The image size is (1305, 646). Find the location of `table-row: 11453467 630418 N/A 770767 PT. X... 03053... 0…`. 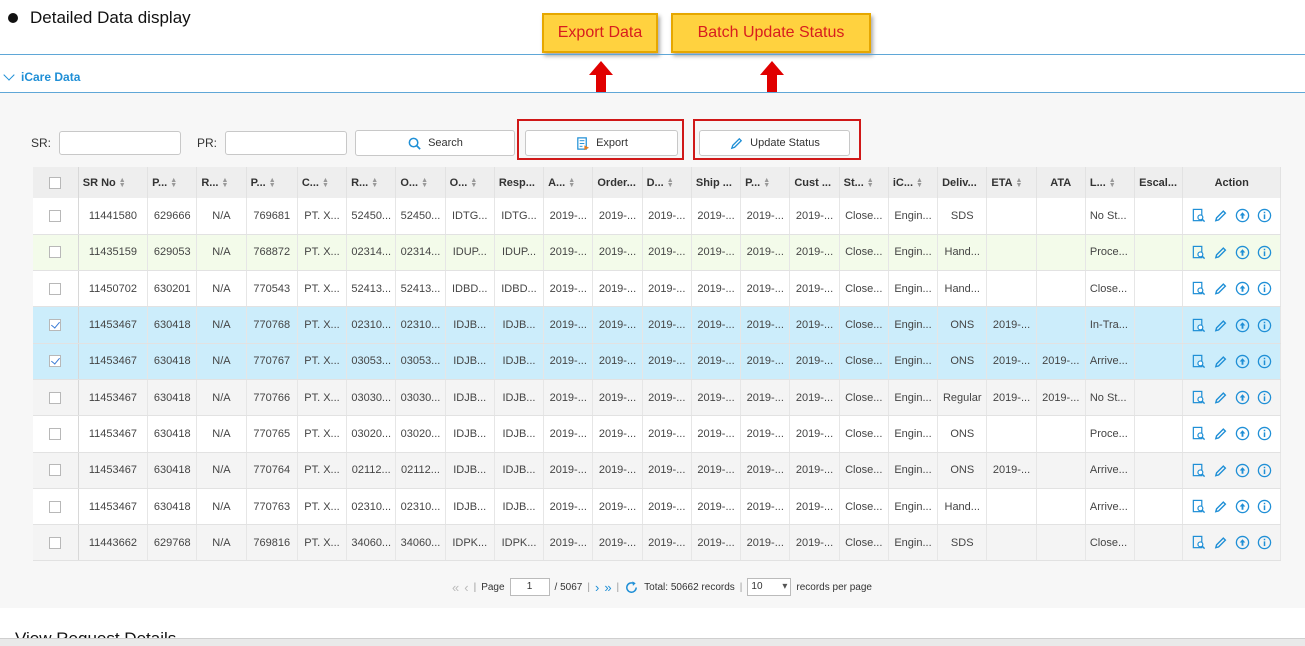

table-row: 11453467 630418 N/A 770767 PT. X... 03053... 0… is located at coordinates (657, 361).